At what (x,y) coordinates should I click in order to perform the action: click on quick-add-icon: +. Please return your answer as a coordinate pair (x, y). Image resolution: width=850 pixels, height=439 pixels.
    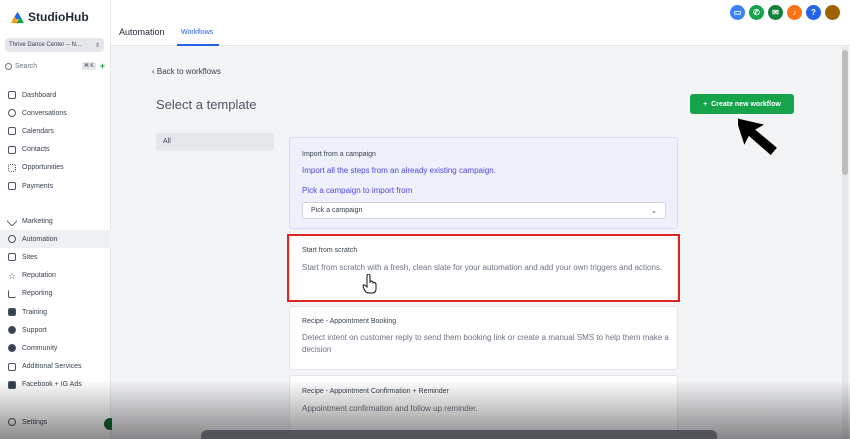
    Looking at the image, I should click on (102, 66).